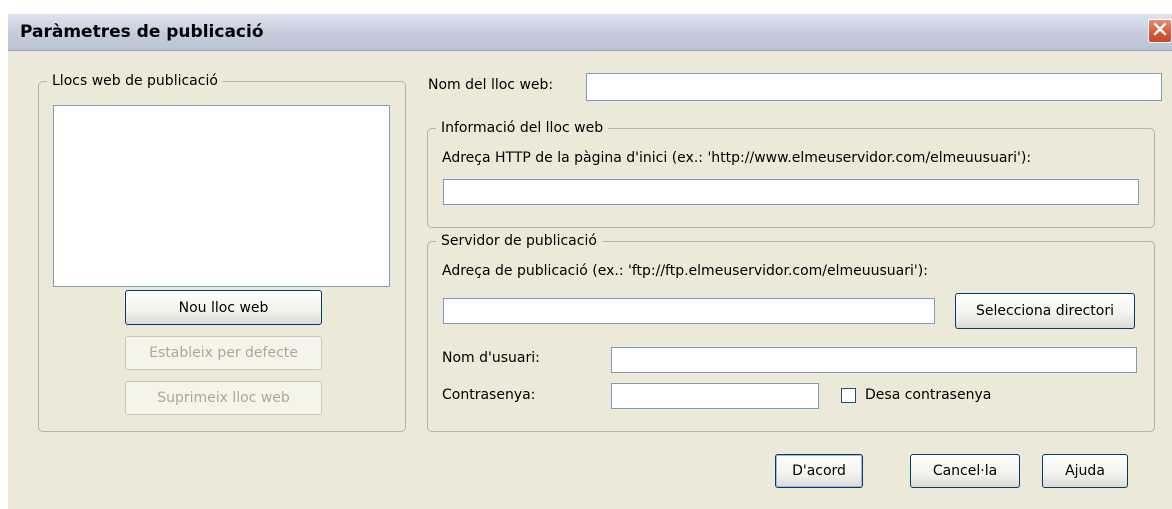 This screenshot has height=509, width=1172. I want to click on password-input, so click(715, 396).